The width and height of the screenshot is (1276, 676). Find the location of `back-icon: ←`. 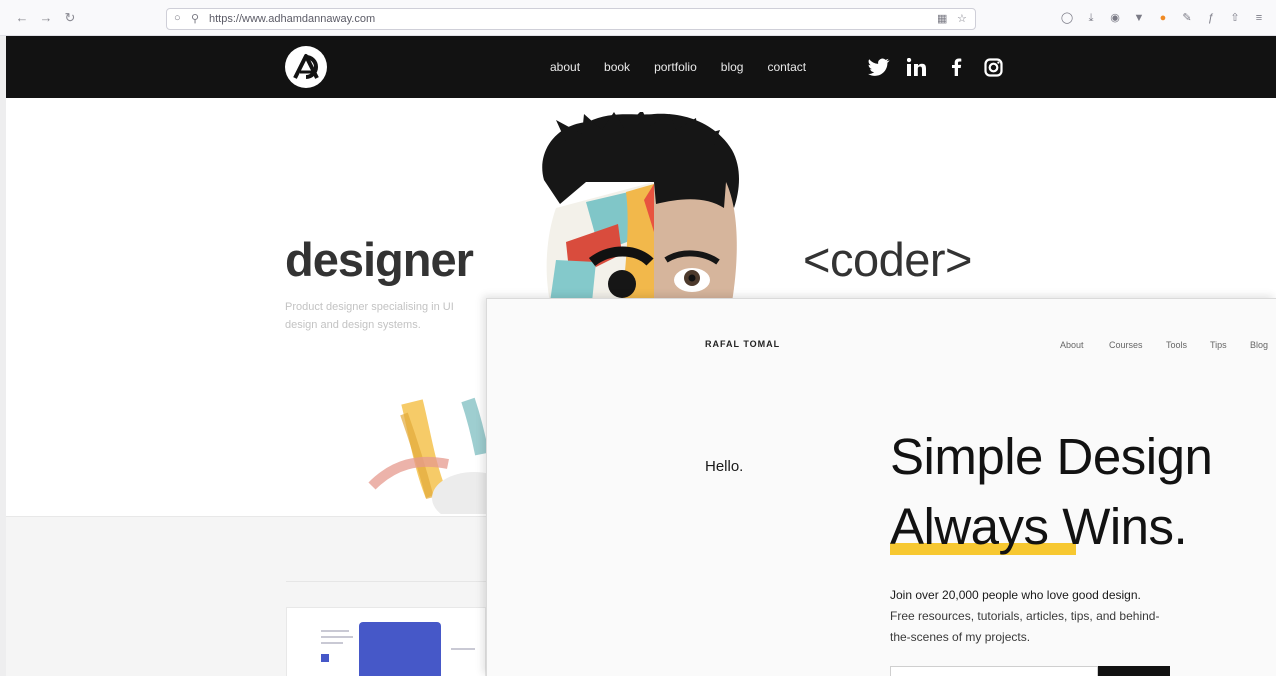

back-icon: ← is located at coordinates (22, 18).